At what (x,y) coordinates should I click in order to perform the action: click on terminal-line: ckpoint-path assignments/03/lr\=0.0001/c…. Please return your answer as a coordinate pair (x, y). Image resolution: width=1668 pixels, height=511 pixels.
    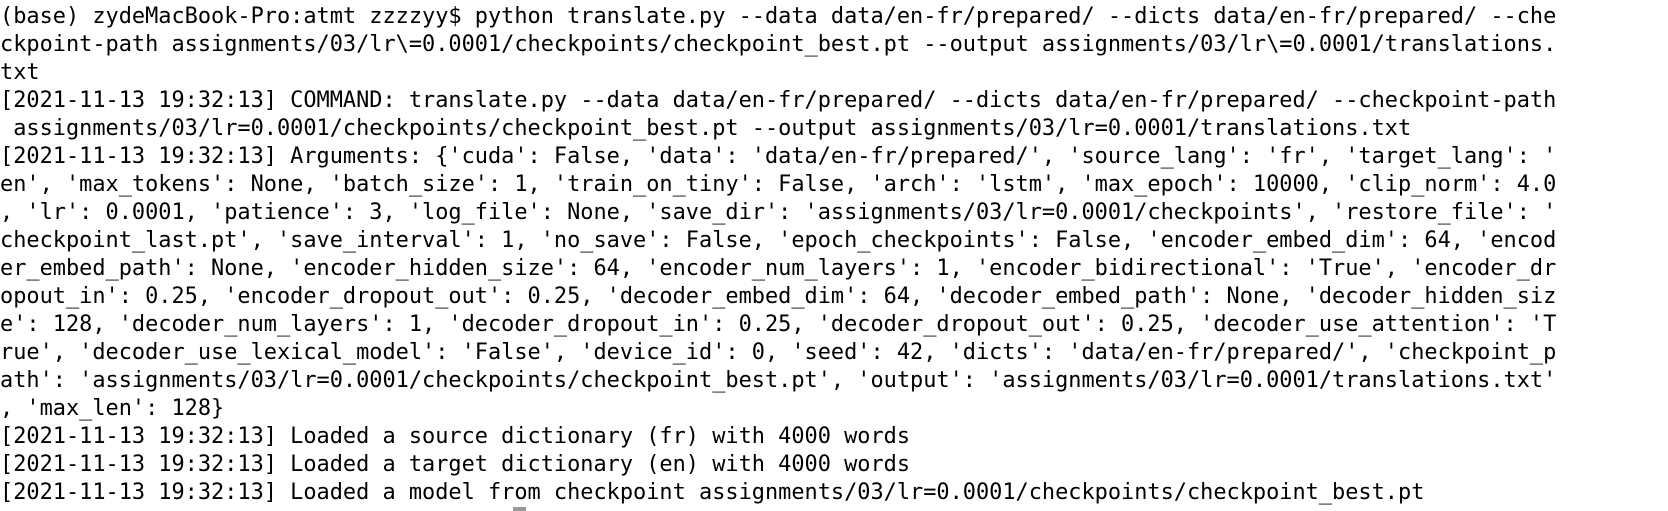
    Looking at the image, I should click on (778, 44).